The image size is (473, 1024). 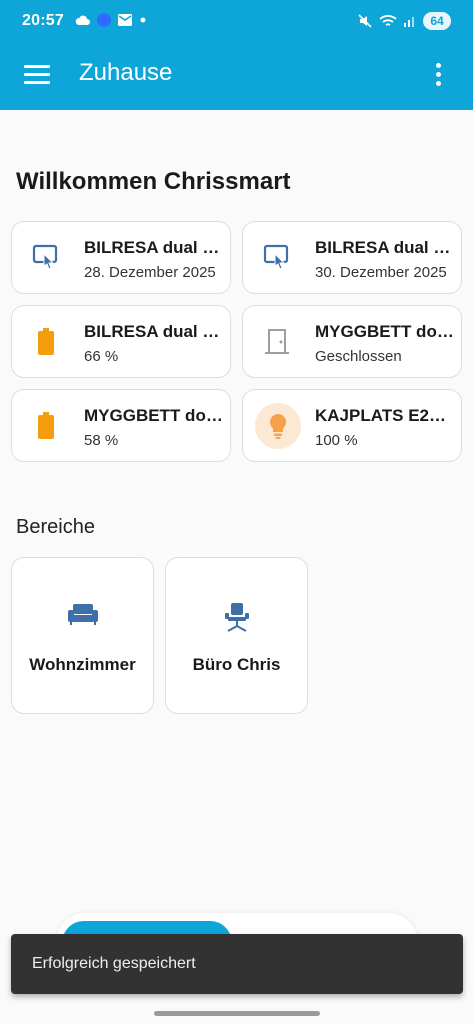 What do you see at coordinates (104, 20) in the screenshot?
I see `messenger-icon` at bounding box center [104, 20].